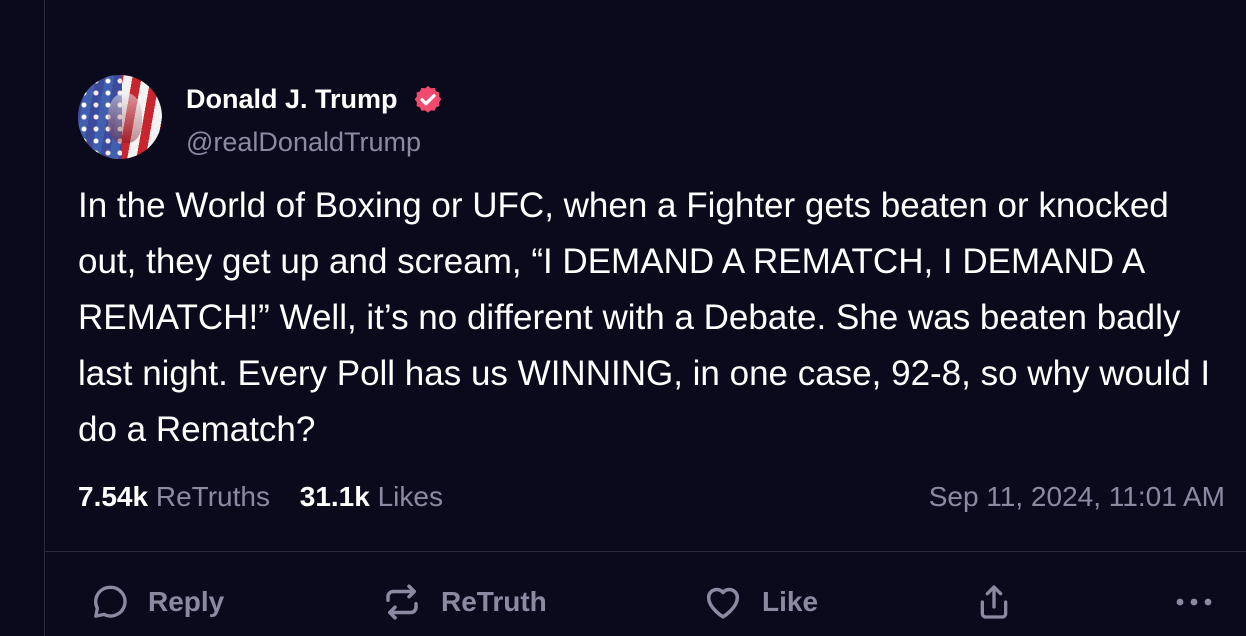 The image size is (1246, 636). Describe the element at coordinates (760, 602) in the screenshot. I see `like-button: Like` at that location.